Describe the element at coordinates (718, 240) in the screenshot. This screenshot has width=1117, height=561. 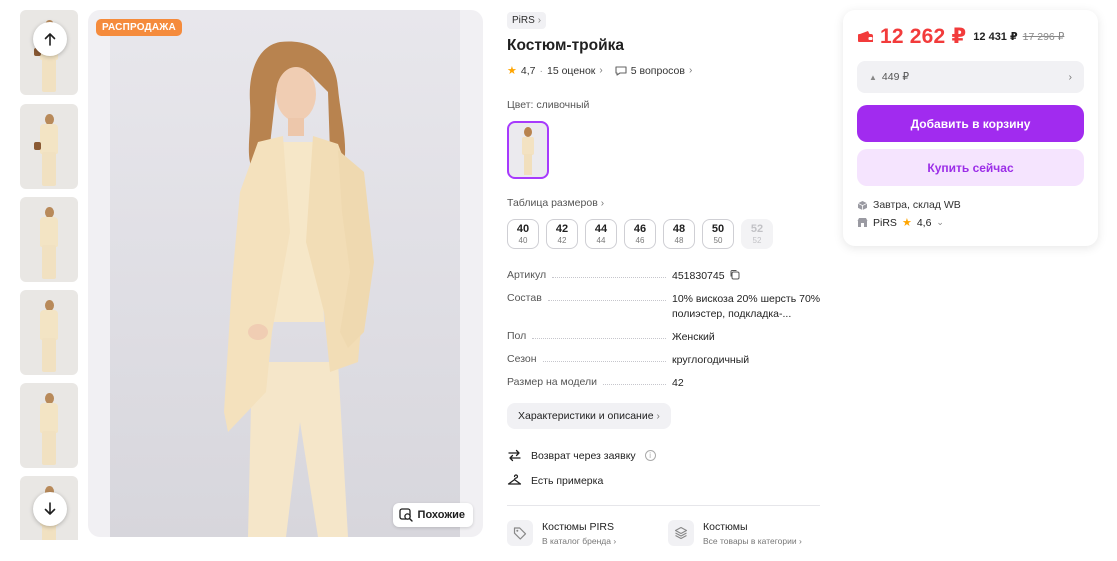
I see `size-ru: 50` at that location.